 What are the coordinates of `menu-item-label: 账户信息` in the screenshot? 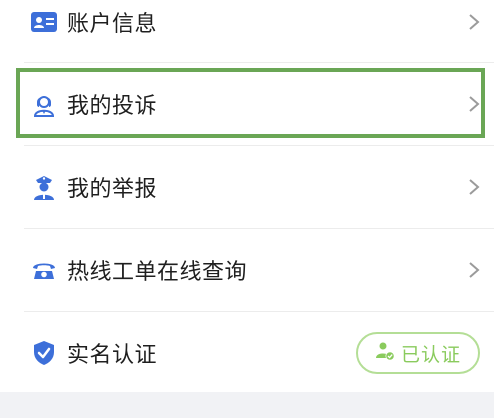 It's located at (112, 24).